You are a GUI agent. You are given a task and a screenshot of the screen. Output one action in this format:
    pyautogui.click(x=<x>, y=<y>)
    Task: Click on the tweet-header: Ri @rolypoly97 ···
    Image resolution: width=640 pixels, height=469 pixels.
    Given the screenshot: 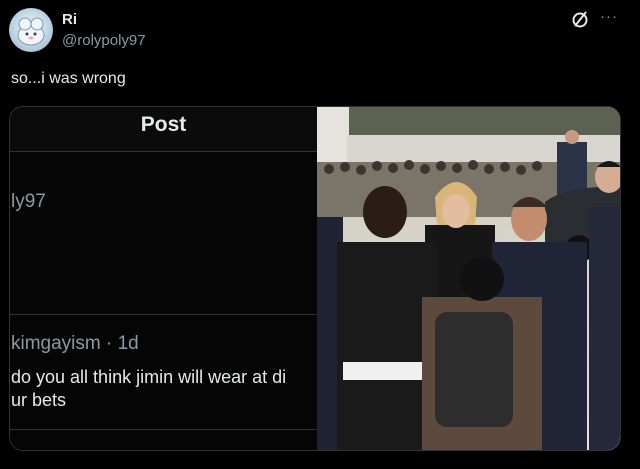 What is the action you would take?
    pyautogui.click(x=320, y=30)
    